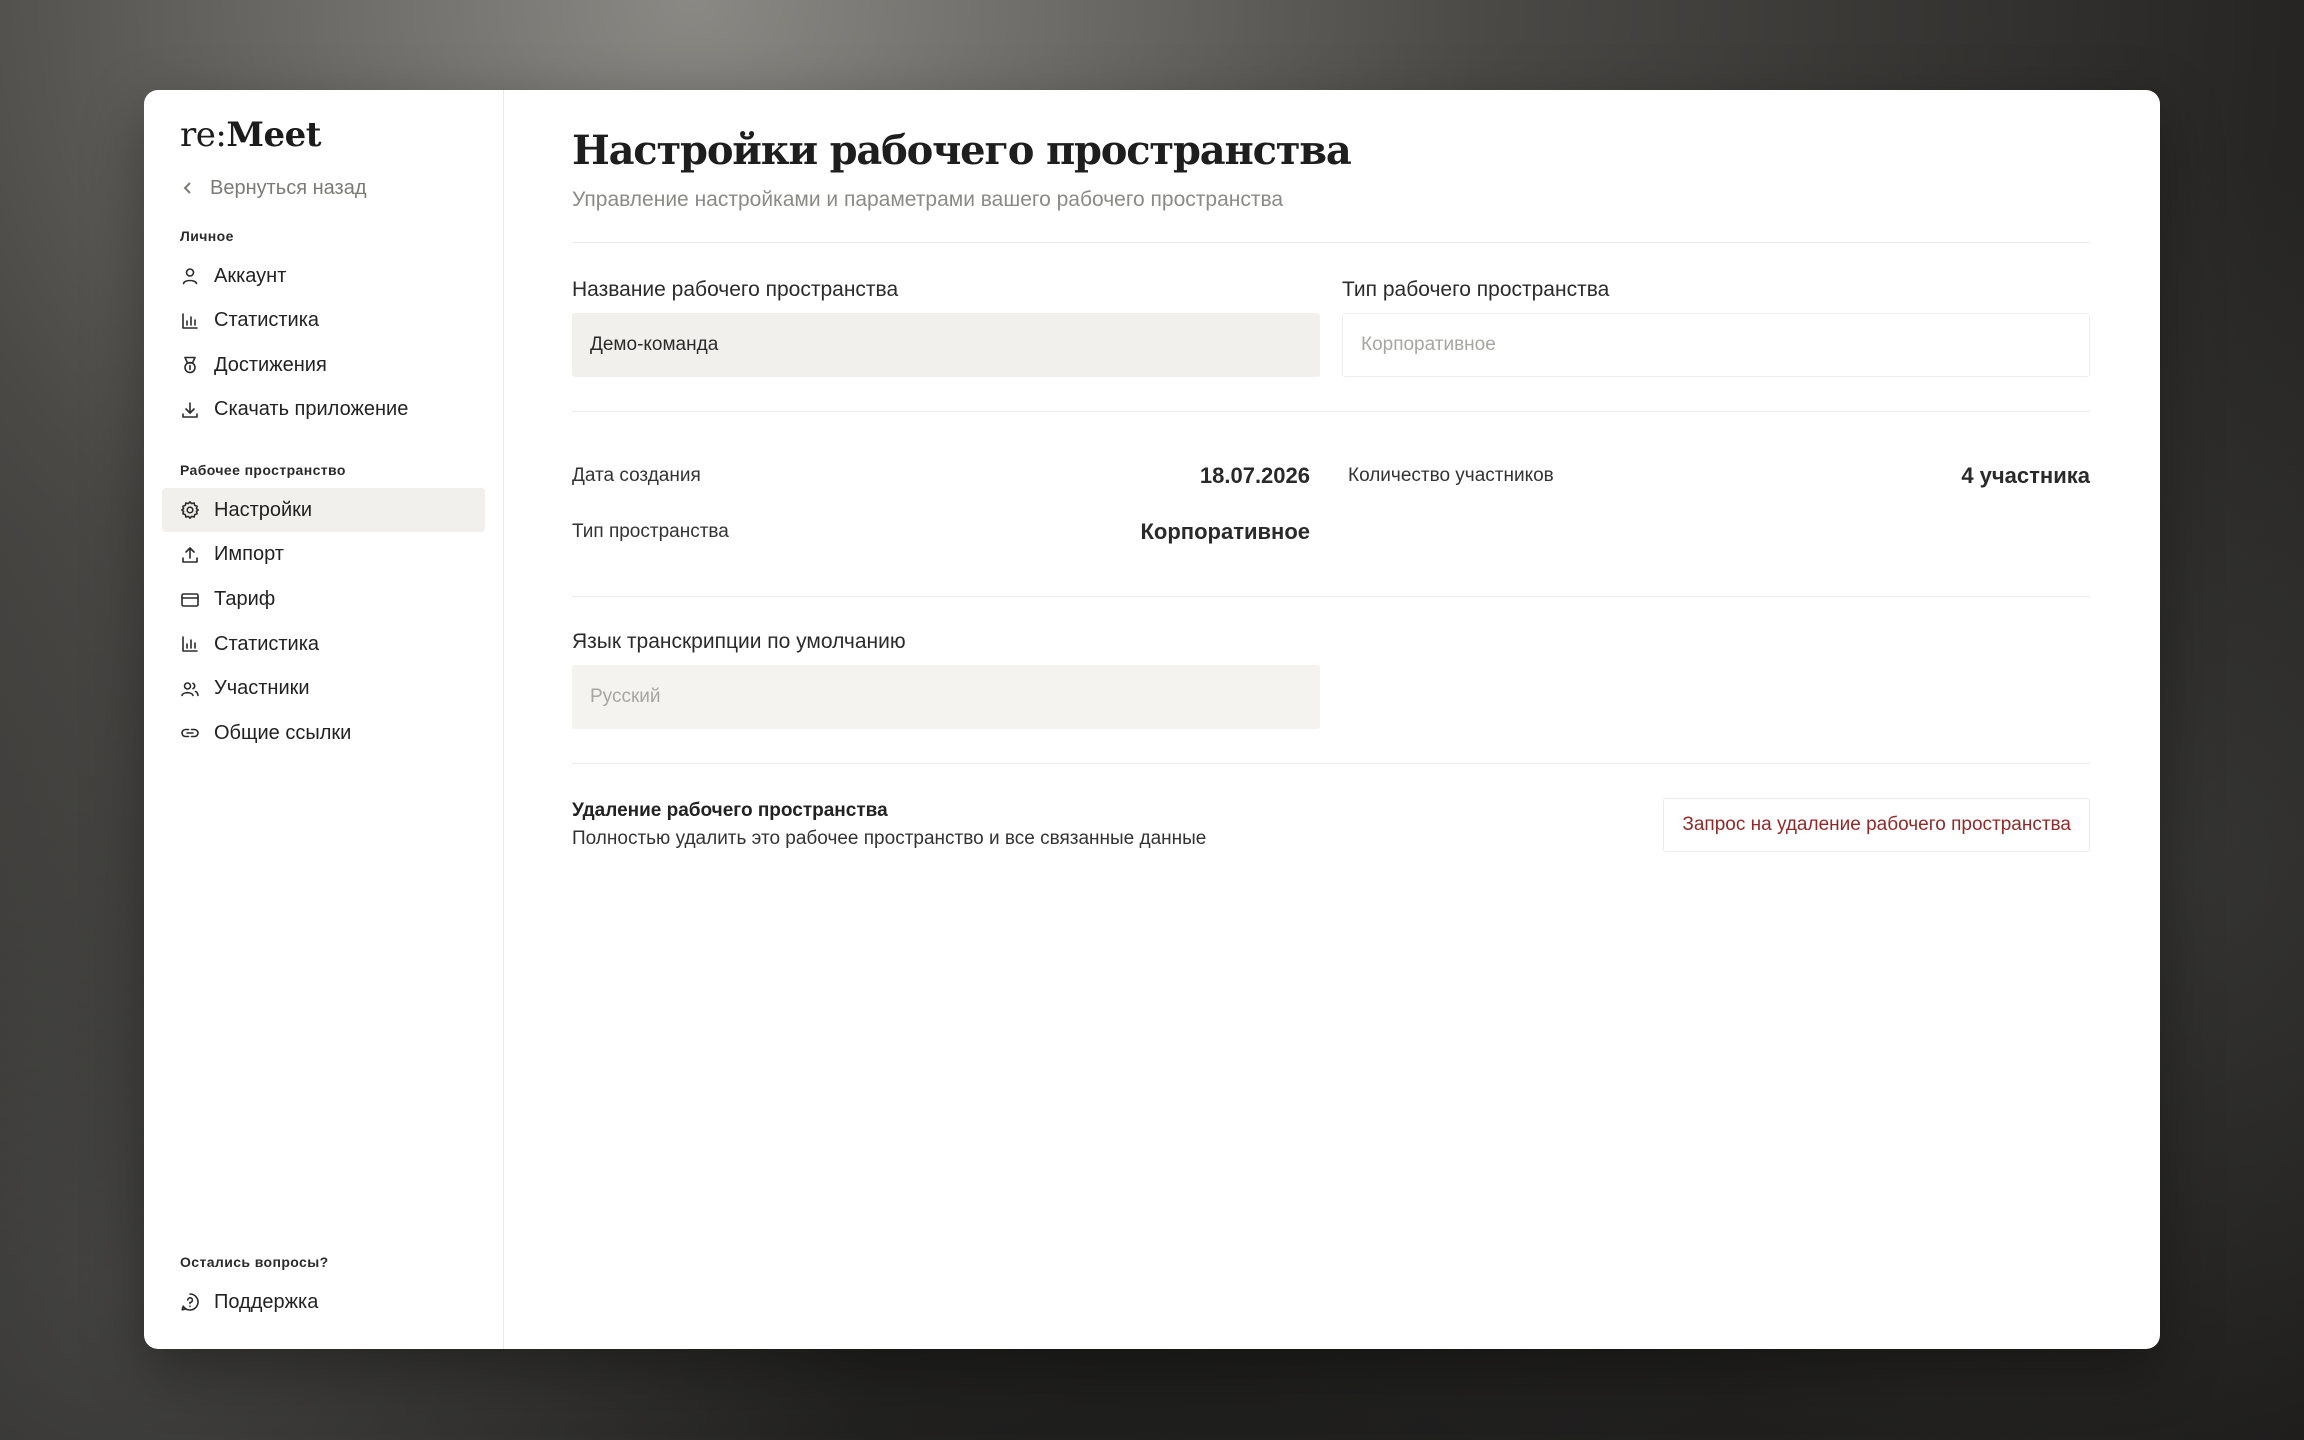 This screenshot has height=1440, width=2304. Describe the element at coordinates (1225, 531) in the screenshot. I see `space-type-value: Корпоративное` at that location.